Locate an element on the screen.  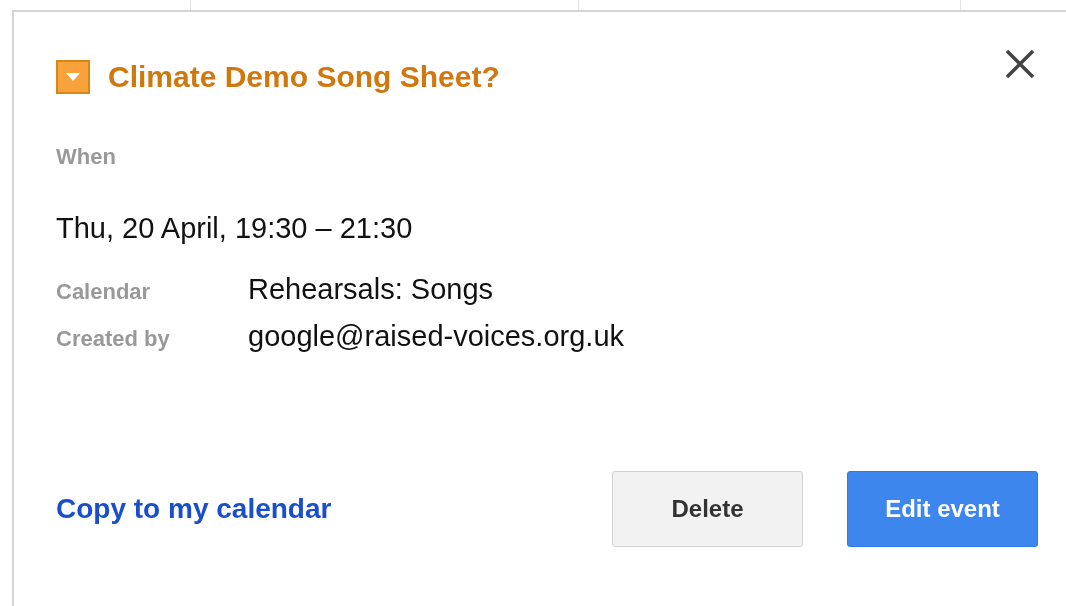
edit-button: Edit event is located at coordinates (942, 509).